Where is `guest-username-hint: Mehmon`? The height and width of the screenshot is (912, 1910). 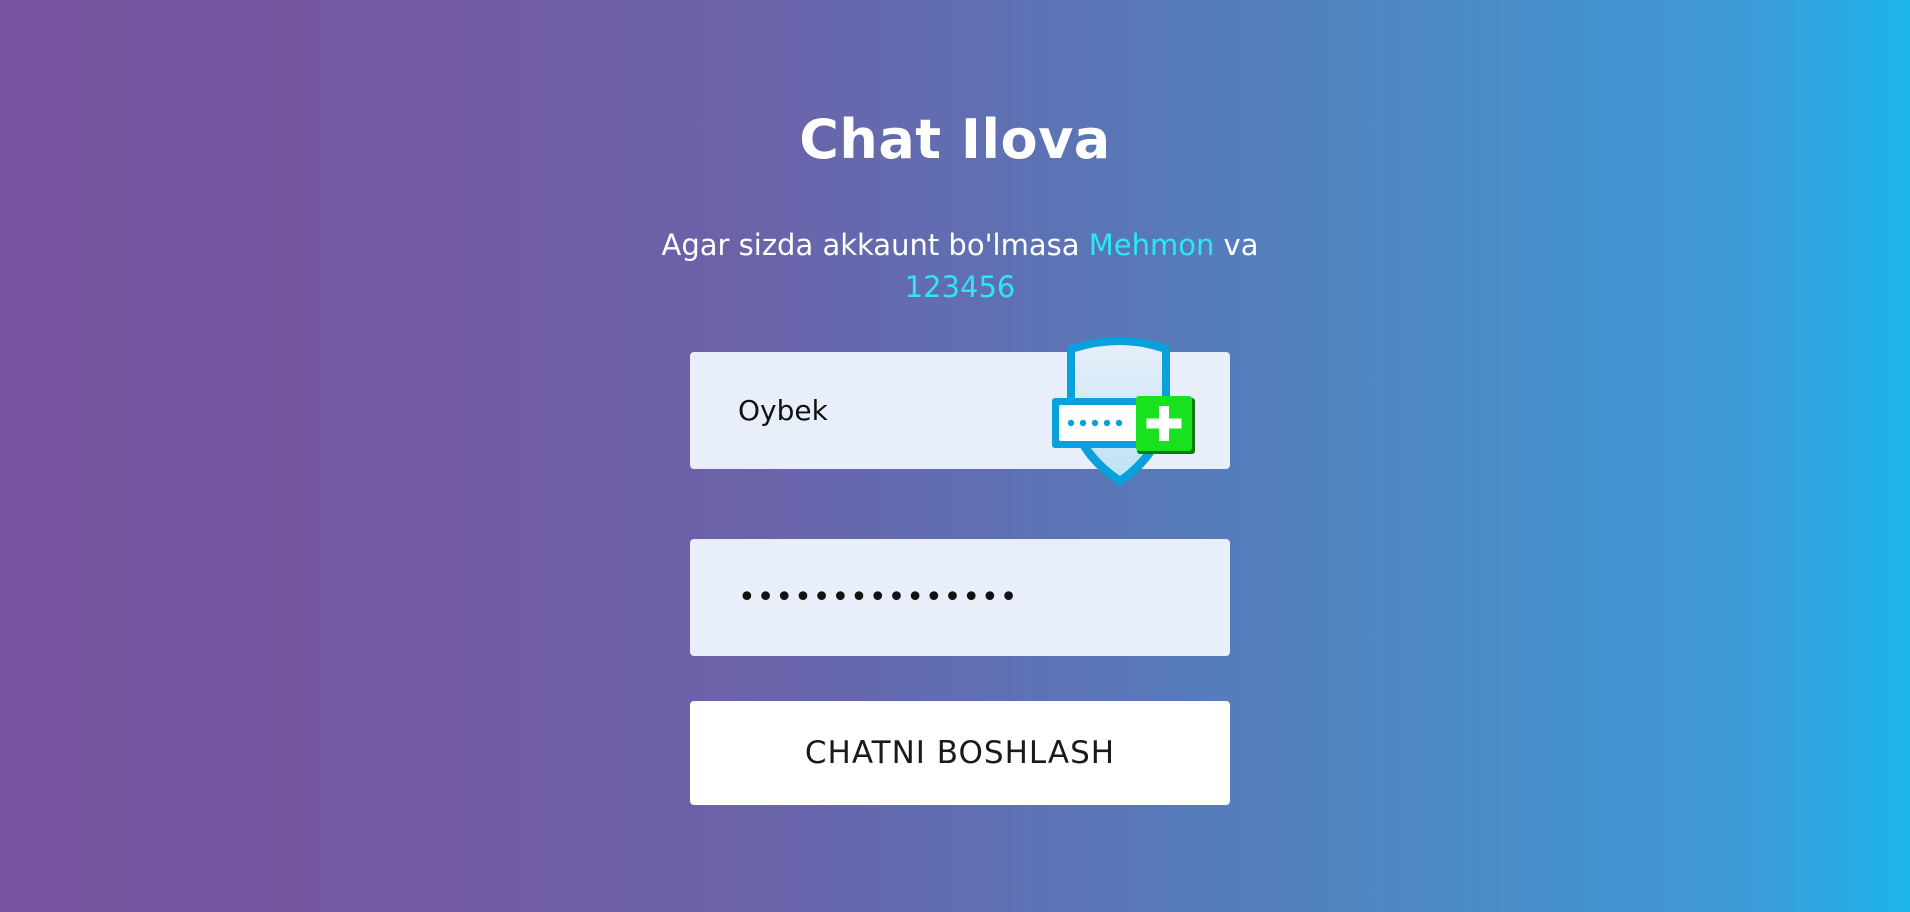
guest-username-hint: Mehmon is located at coordinates (1151, 245).